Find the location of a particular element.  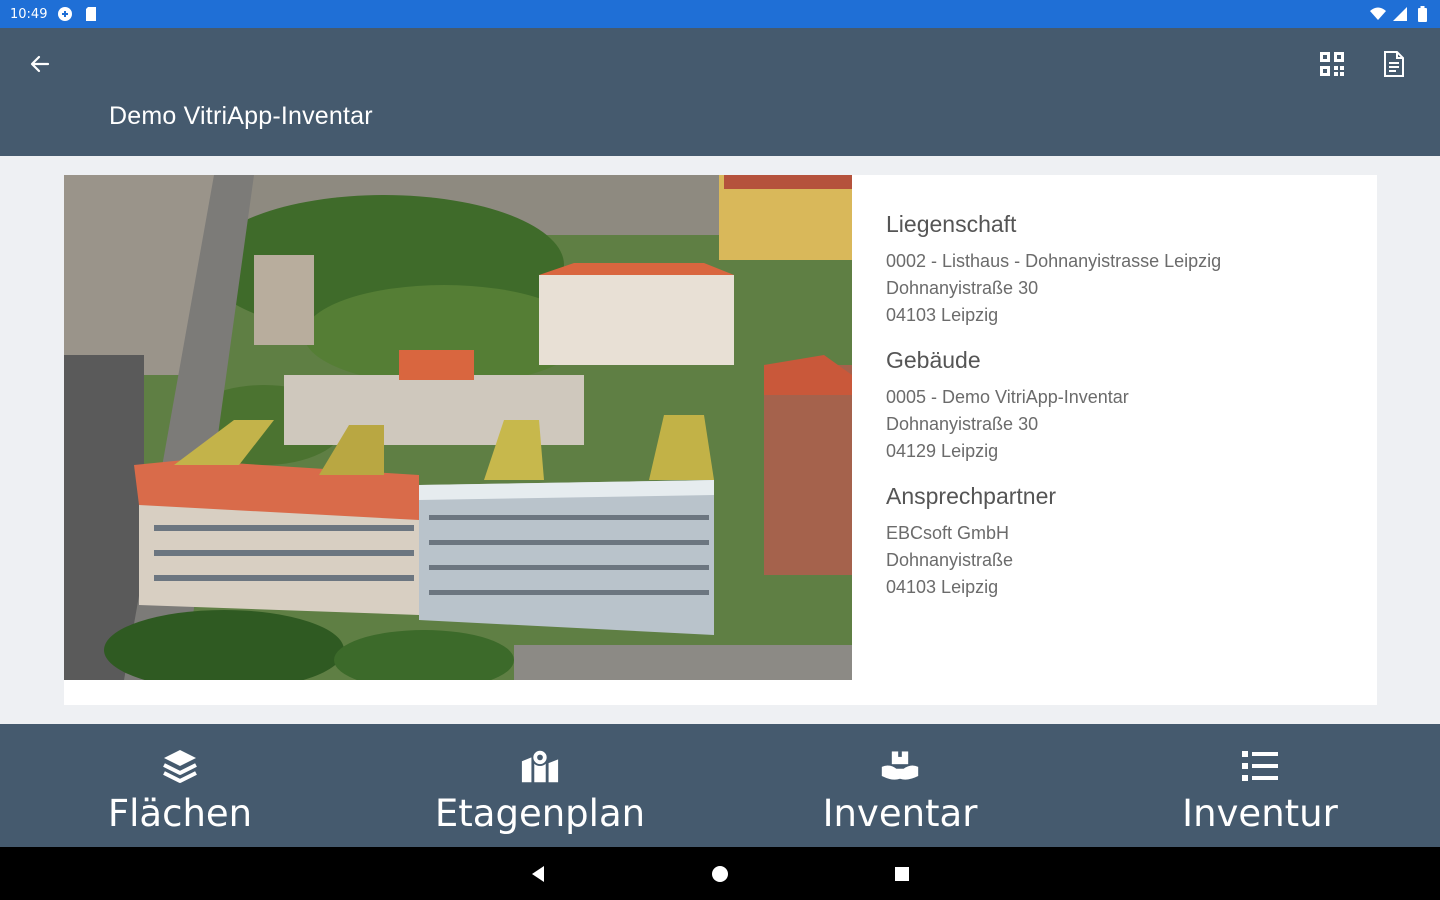

layers-icon is located at coordinates (180, 766).